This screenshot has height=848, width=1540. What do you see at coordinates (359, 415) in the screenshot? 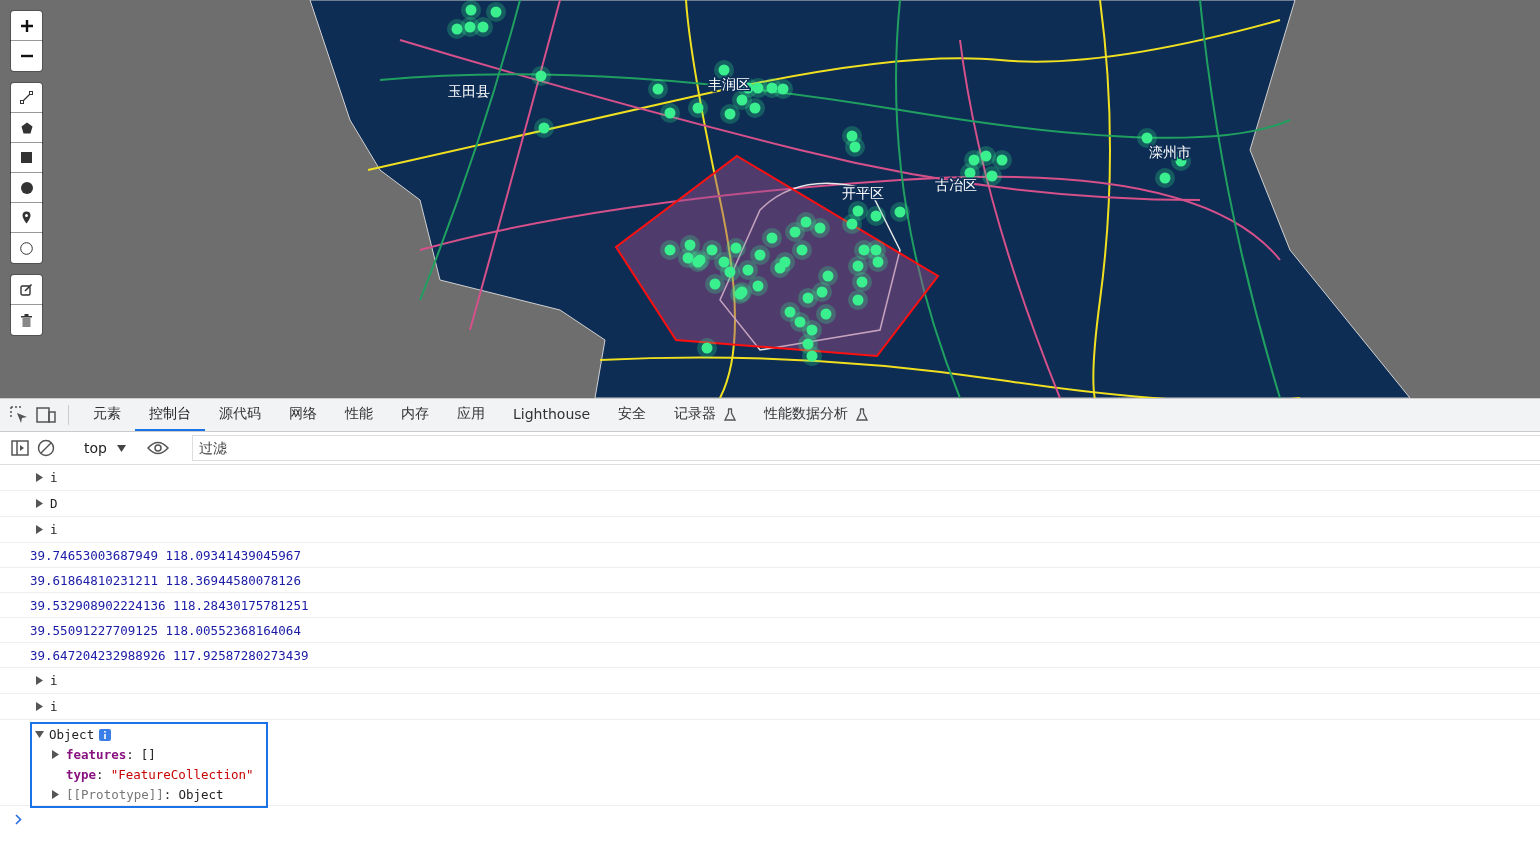
I see `devtools-tab: 性能` at bounding box center [359, 415].